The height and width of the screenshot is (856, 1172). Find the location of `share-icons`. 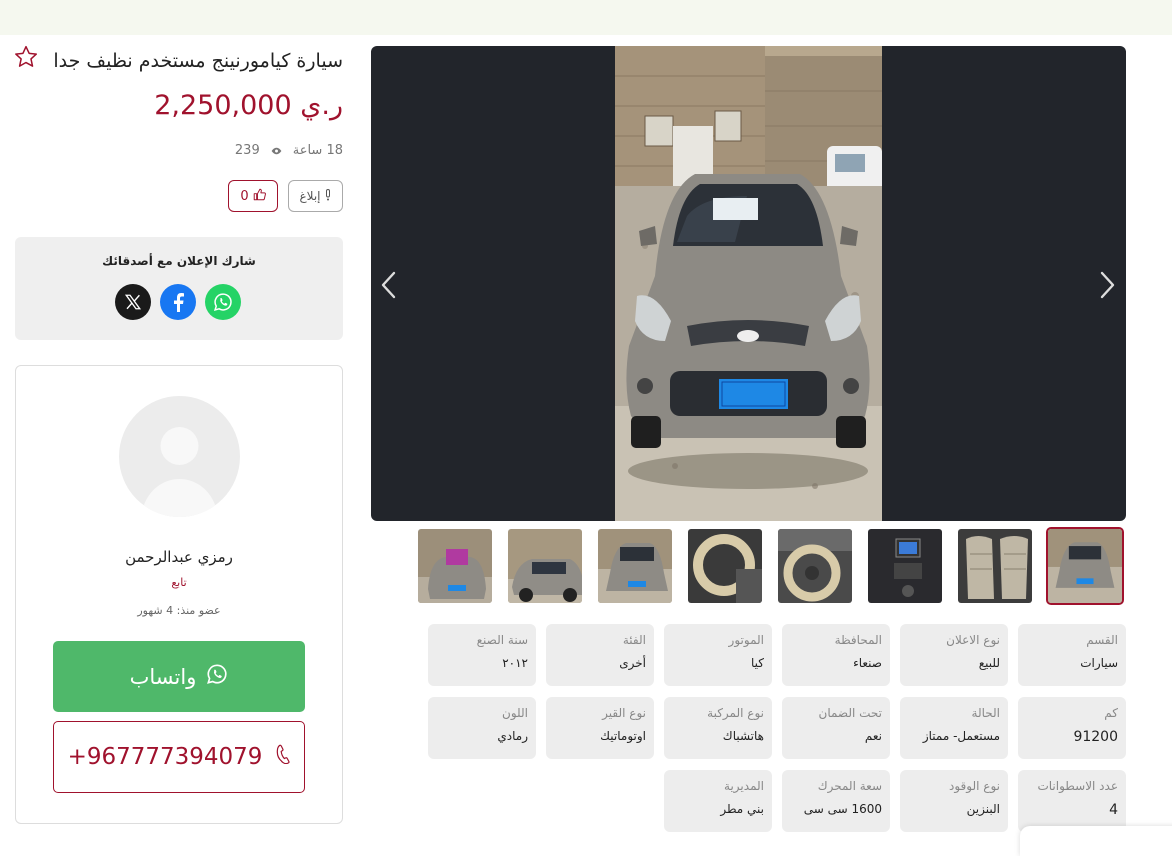

share-icons is located at coordinates (178, 302).